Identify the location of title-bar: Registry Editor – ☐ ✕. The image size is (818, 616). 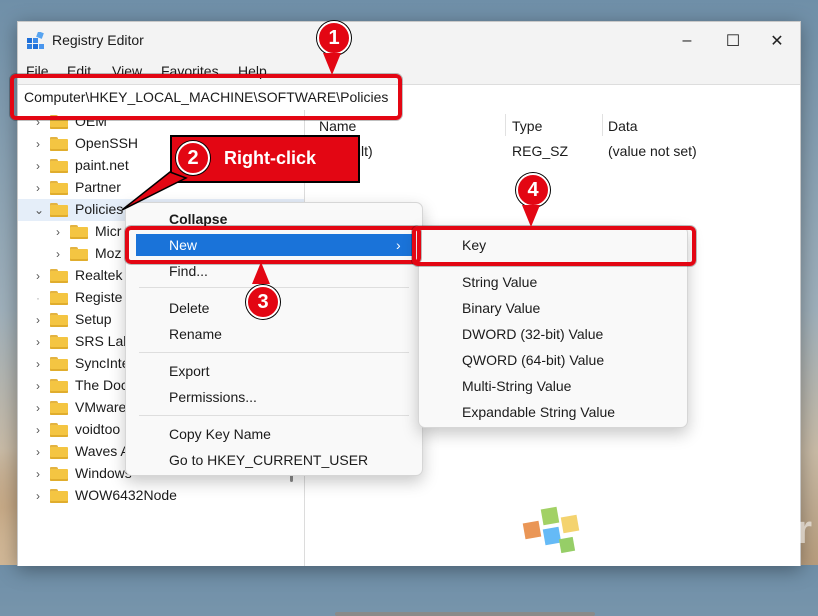
(409, 41).